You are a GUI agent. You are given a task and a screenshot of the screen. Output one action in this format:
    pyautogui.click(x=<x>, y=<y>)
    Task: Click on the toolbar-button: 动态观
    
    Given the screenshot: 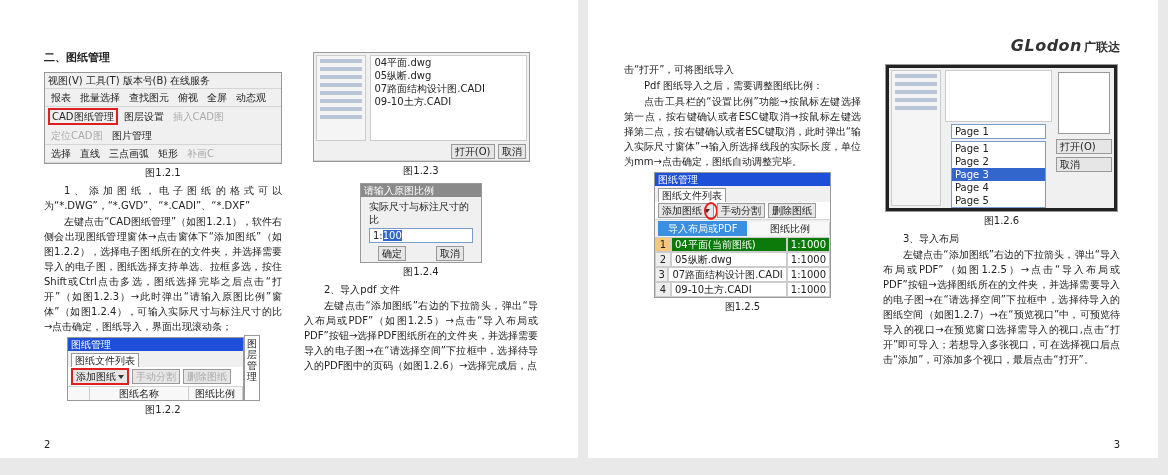 What is the action you would take?
    pyautogui.click(x=251, y=97)
    